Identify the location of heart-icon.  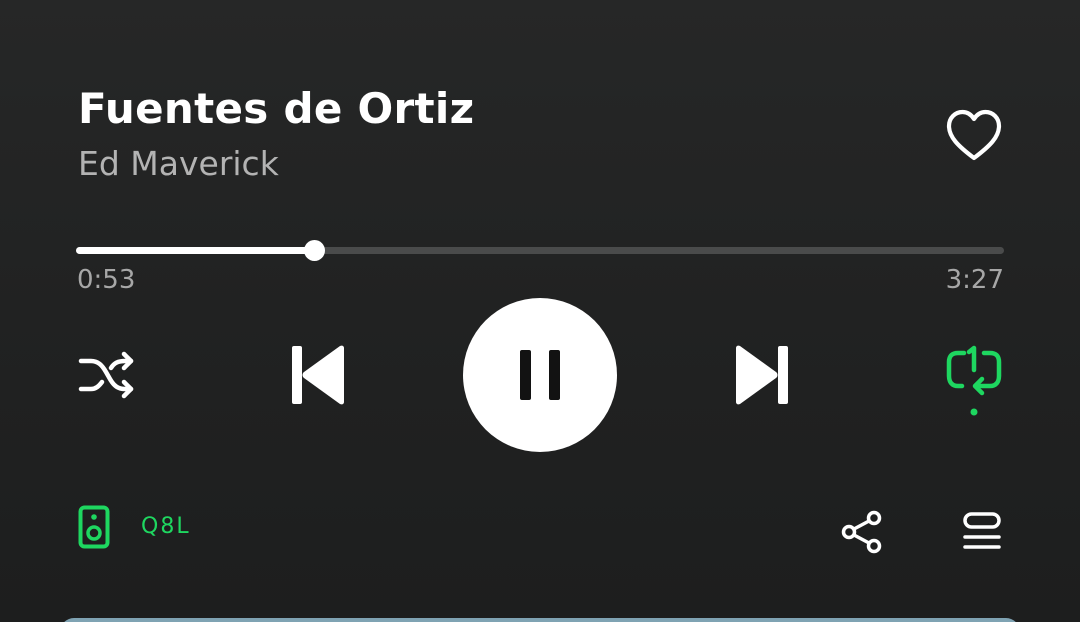
(974, 135).